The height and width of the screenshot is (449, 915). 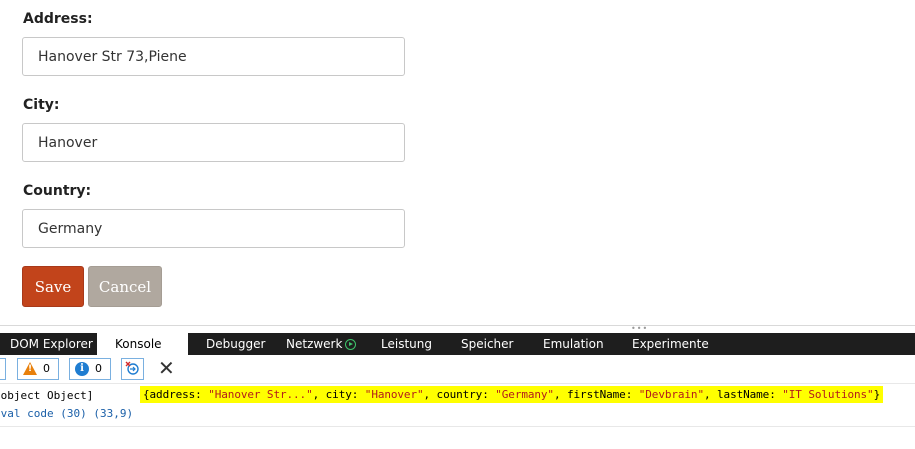 I want to click on console-source-link: eval code (30) (33,9), so click(x=66, y=413).